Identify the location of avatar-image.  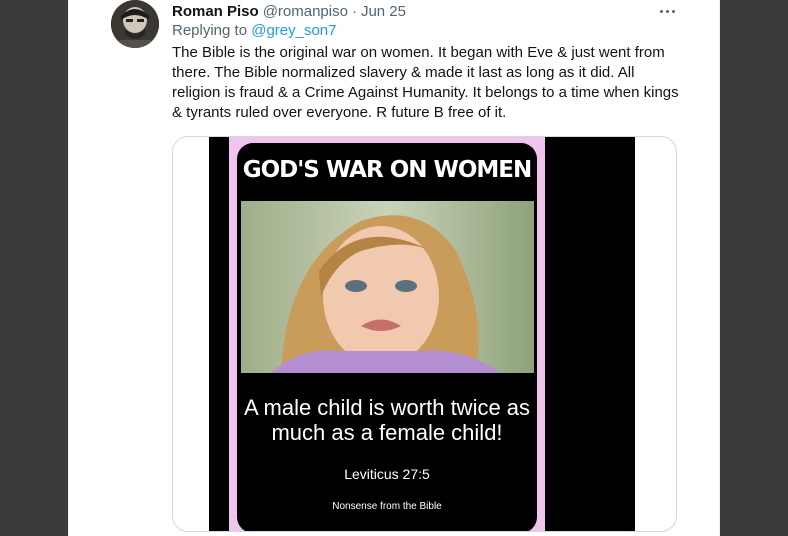
(135, 24).